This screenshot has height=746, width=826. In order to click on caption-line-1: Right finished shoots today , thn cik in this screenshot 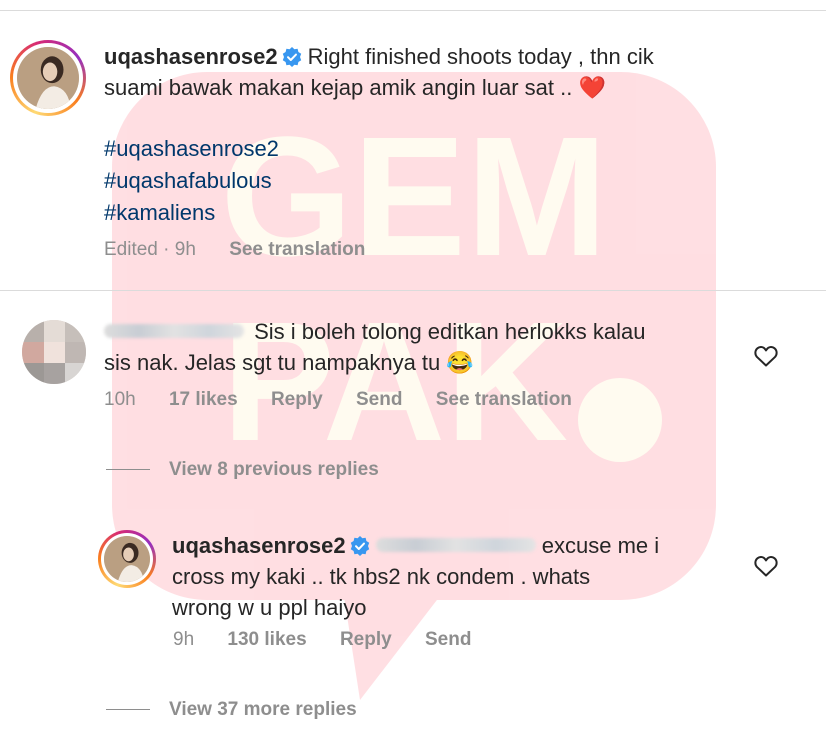, I will do `click(480, 56)`.